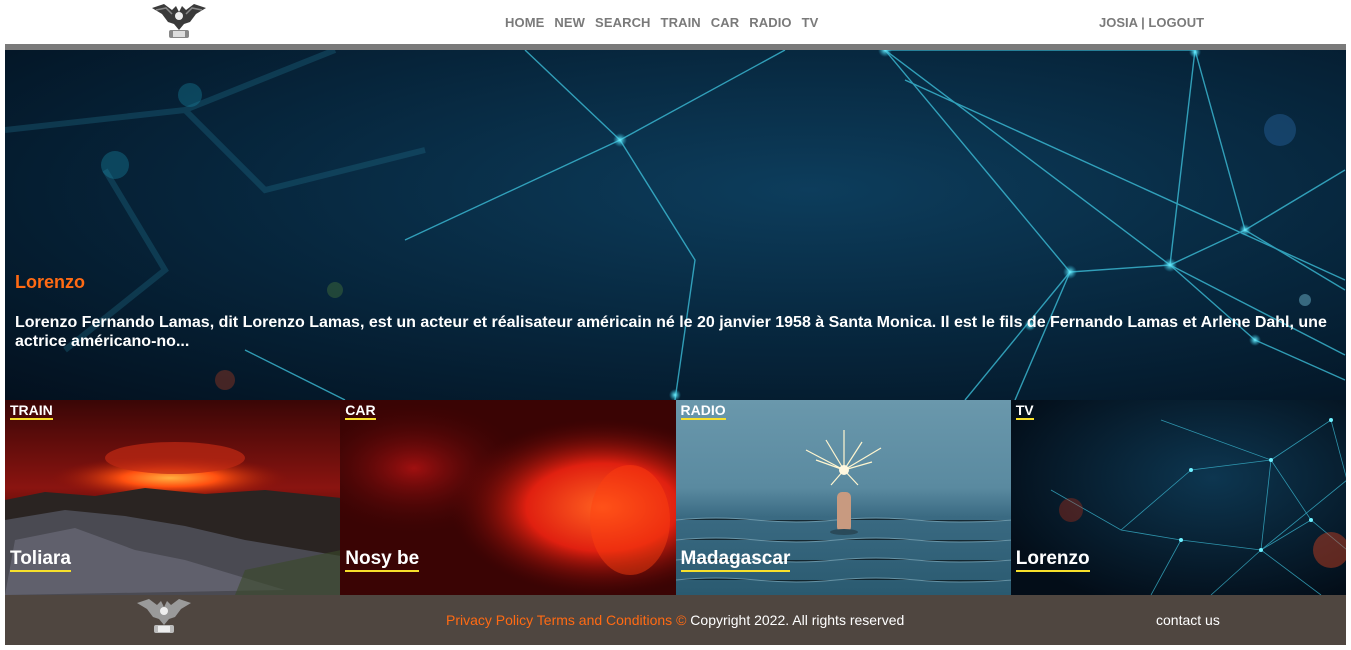 The height and width of the screenshot is (650, 1351). Describe the element at coordinates (681, 620) in the screenshot. I see `copyright-symbol: ©` at that location.